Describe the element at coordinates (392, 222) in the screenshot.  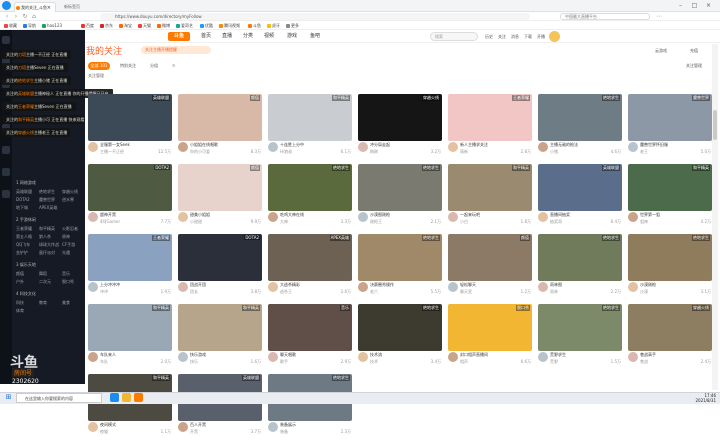
I see `streamer-name: 刚枪王` at that location.